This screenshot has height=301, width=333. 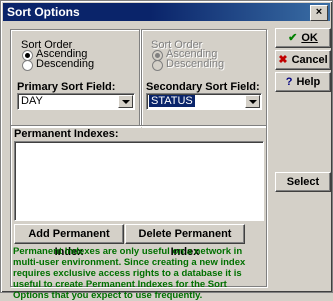 I want to click on secondary-descending-radio, so click(x=157, y=65).